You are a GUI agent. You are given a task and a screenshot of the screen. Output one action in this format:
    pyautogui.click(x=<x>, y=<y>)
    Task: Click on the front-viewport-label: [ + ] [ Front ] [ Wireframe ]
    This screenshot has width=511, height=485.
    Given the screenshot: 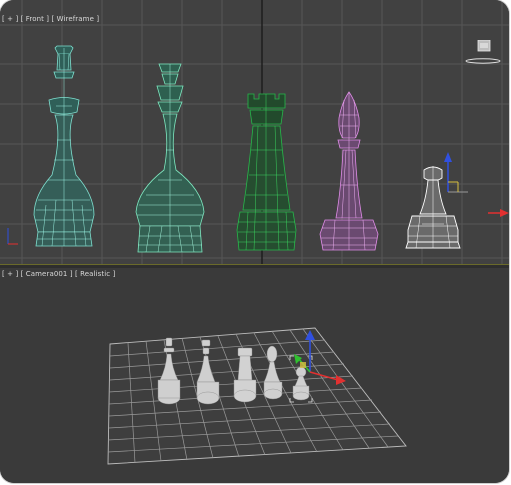 What is the action you would take?
    pyautogui.click(x=50, y=19)
    